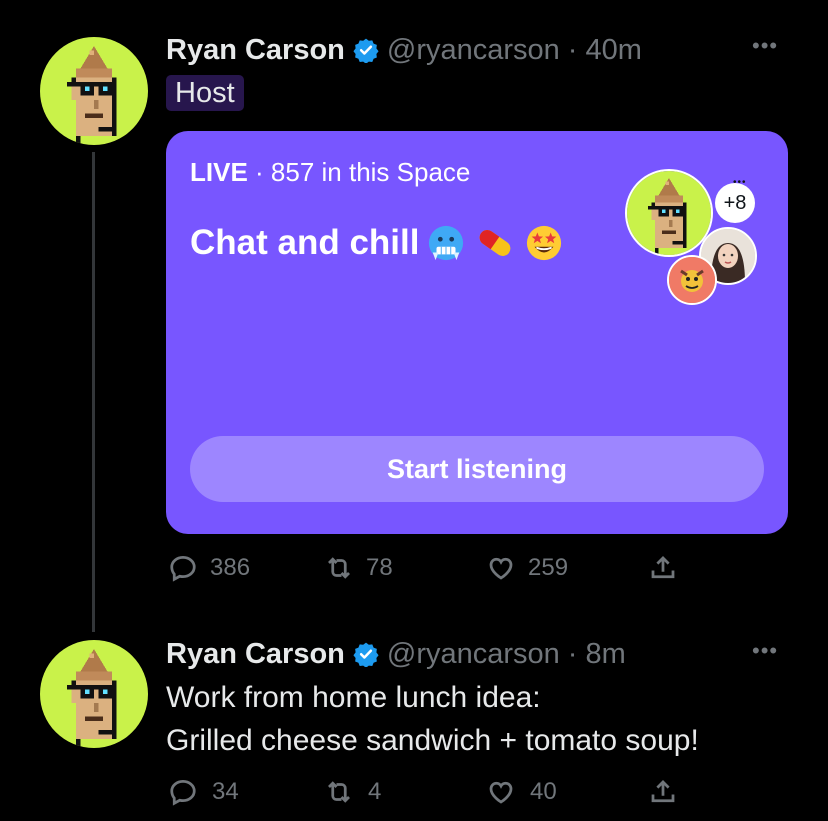 This screenshot has height=821, width=828. What do you see at coordinates (692, 280) in the screenshot?
I see `speaker-avatar-cartoon` at bounding box center [692, 280].